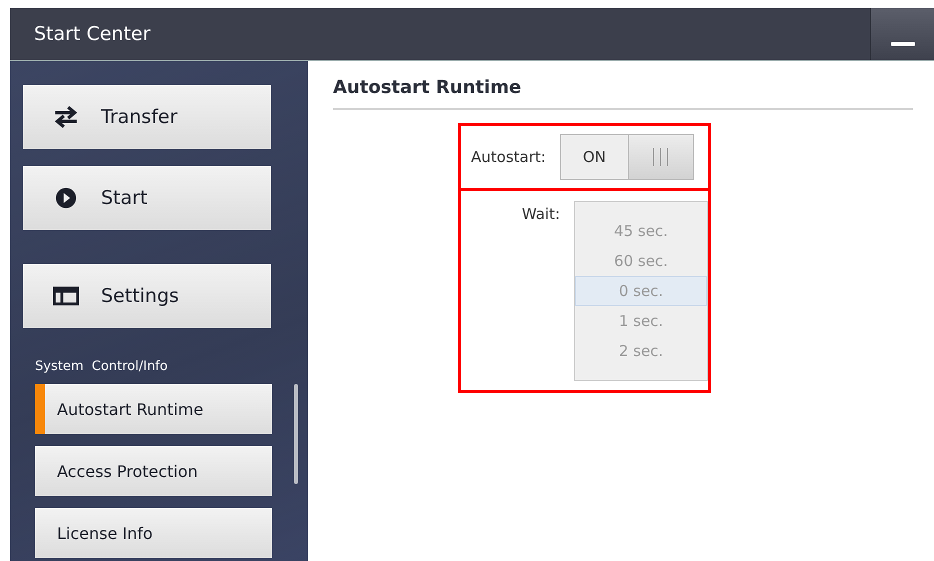 The height and width of the screenshot is (561, 934). I want to click on sidebar-action-button: Settings, so click(147, 296).